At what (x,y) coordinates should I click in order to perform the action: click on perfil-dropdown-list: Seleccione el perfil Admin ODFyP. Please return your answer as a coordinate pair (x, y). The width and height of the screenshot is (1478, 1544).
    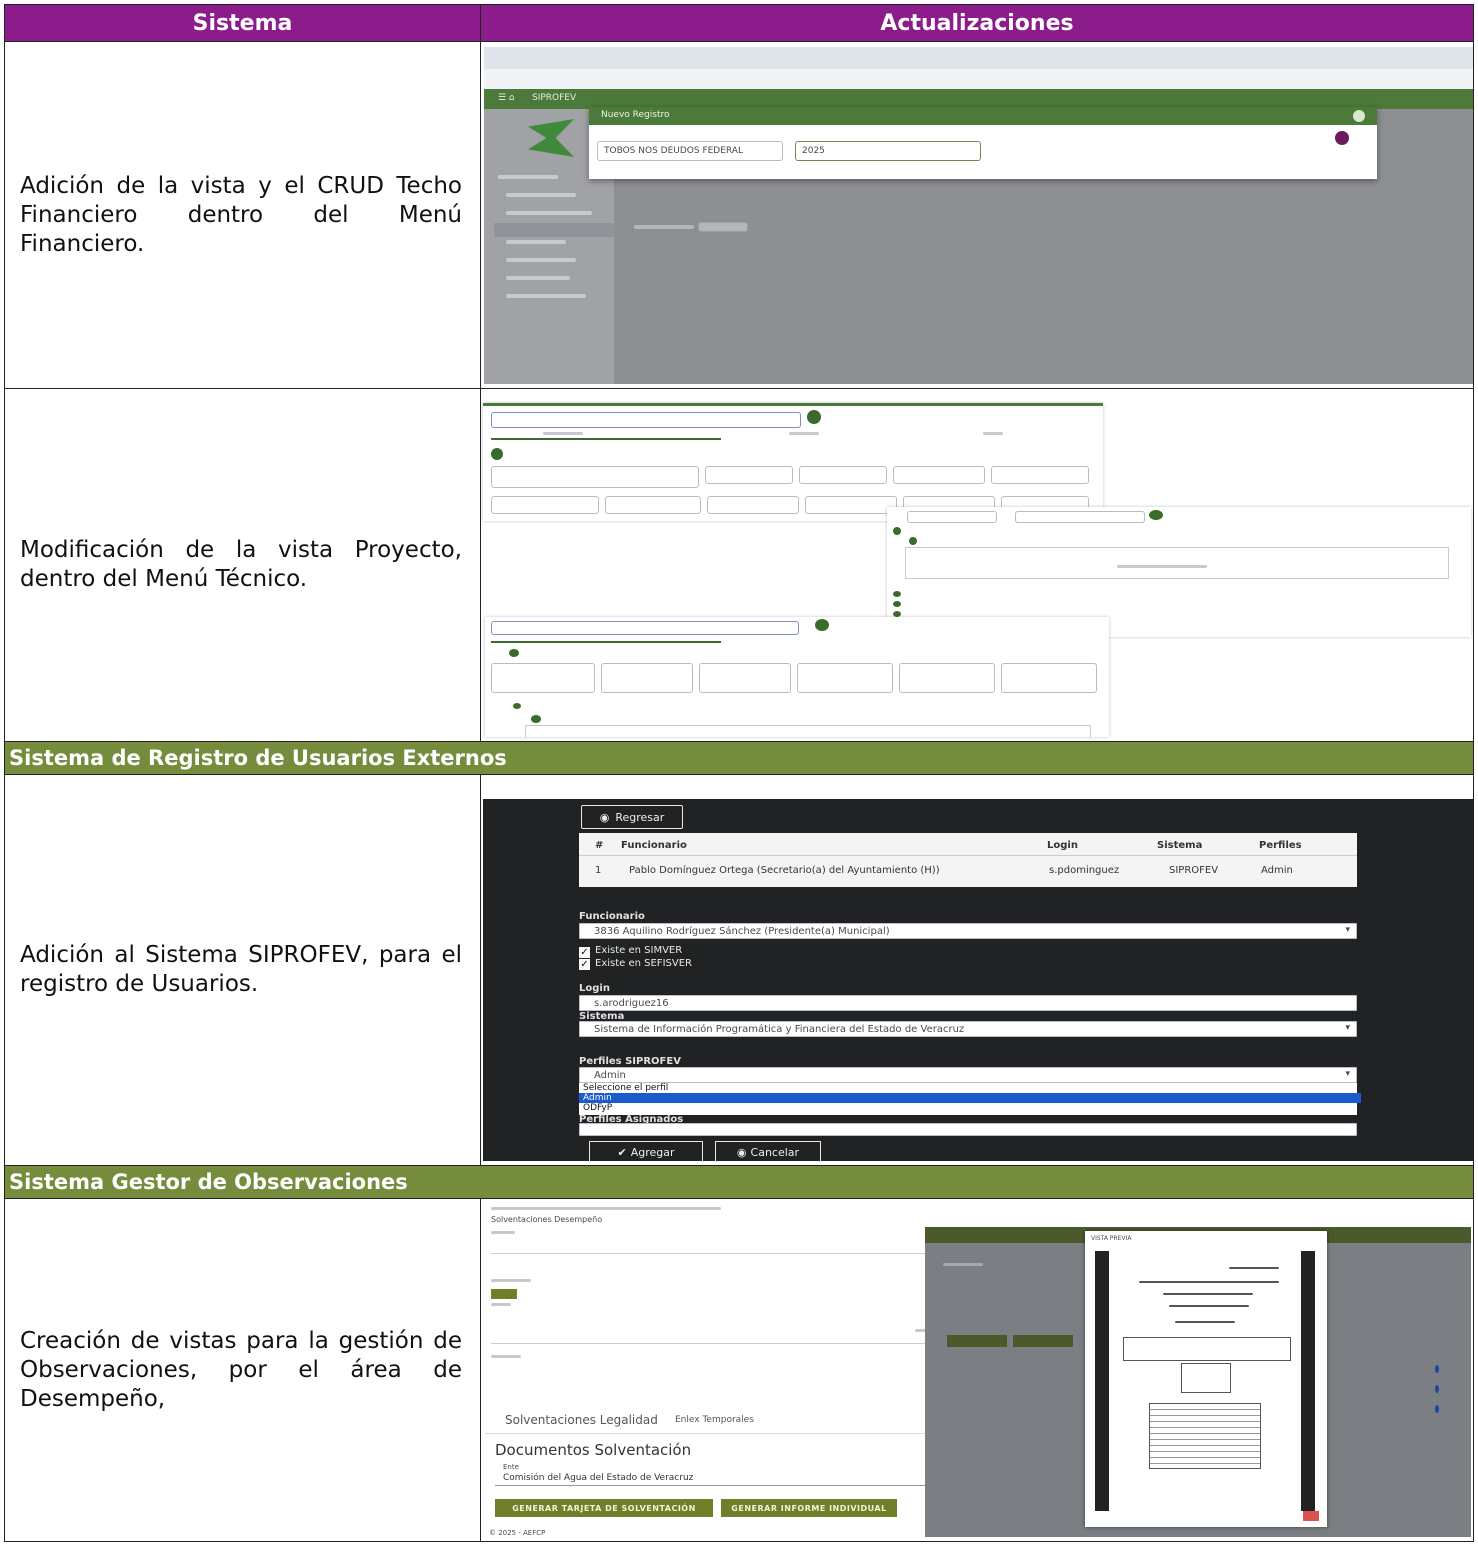
    Looking at the image, I should click on (970, 1099).